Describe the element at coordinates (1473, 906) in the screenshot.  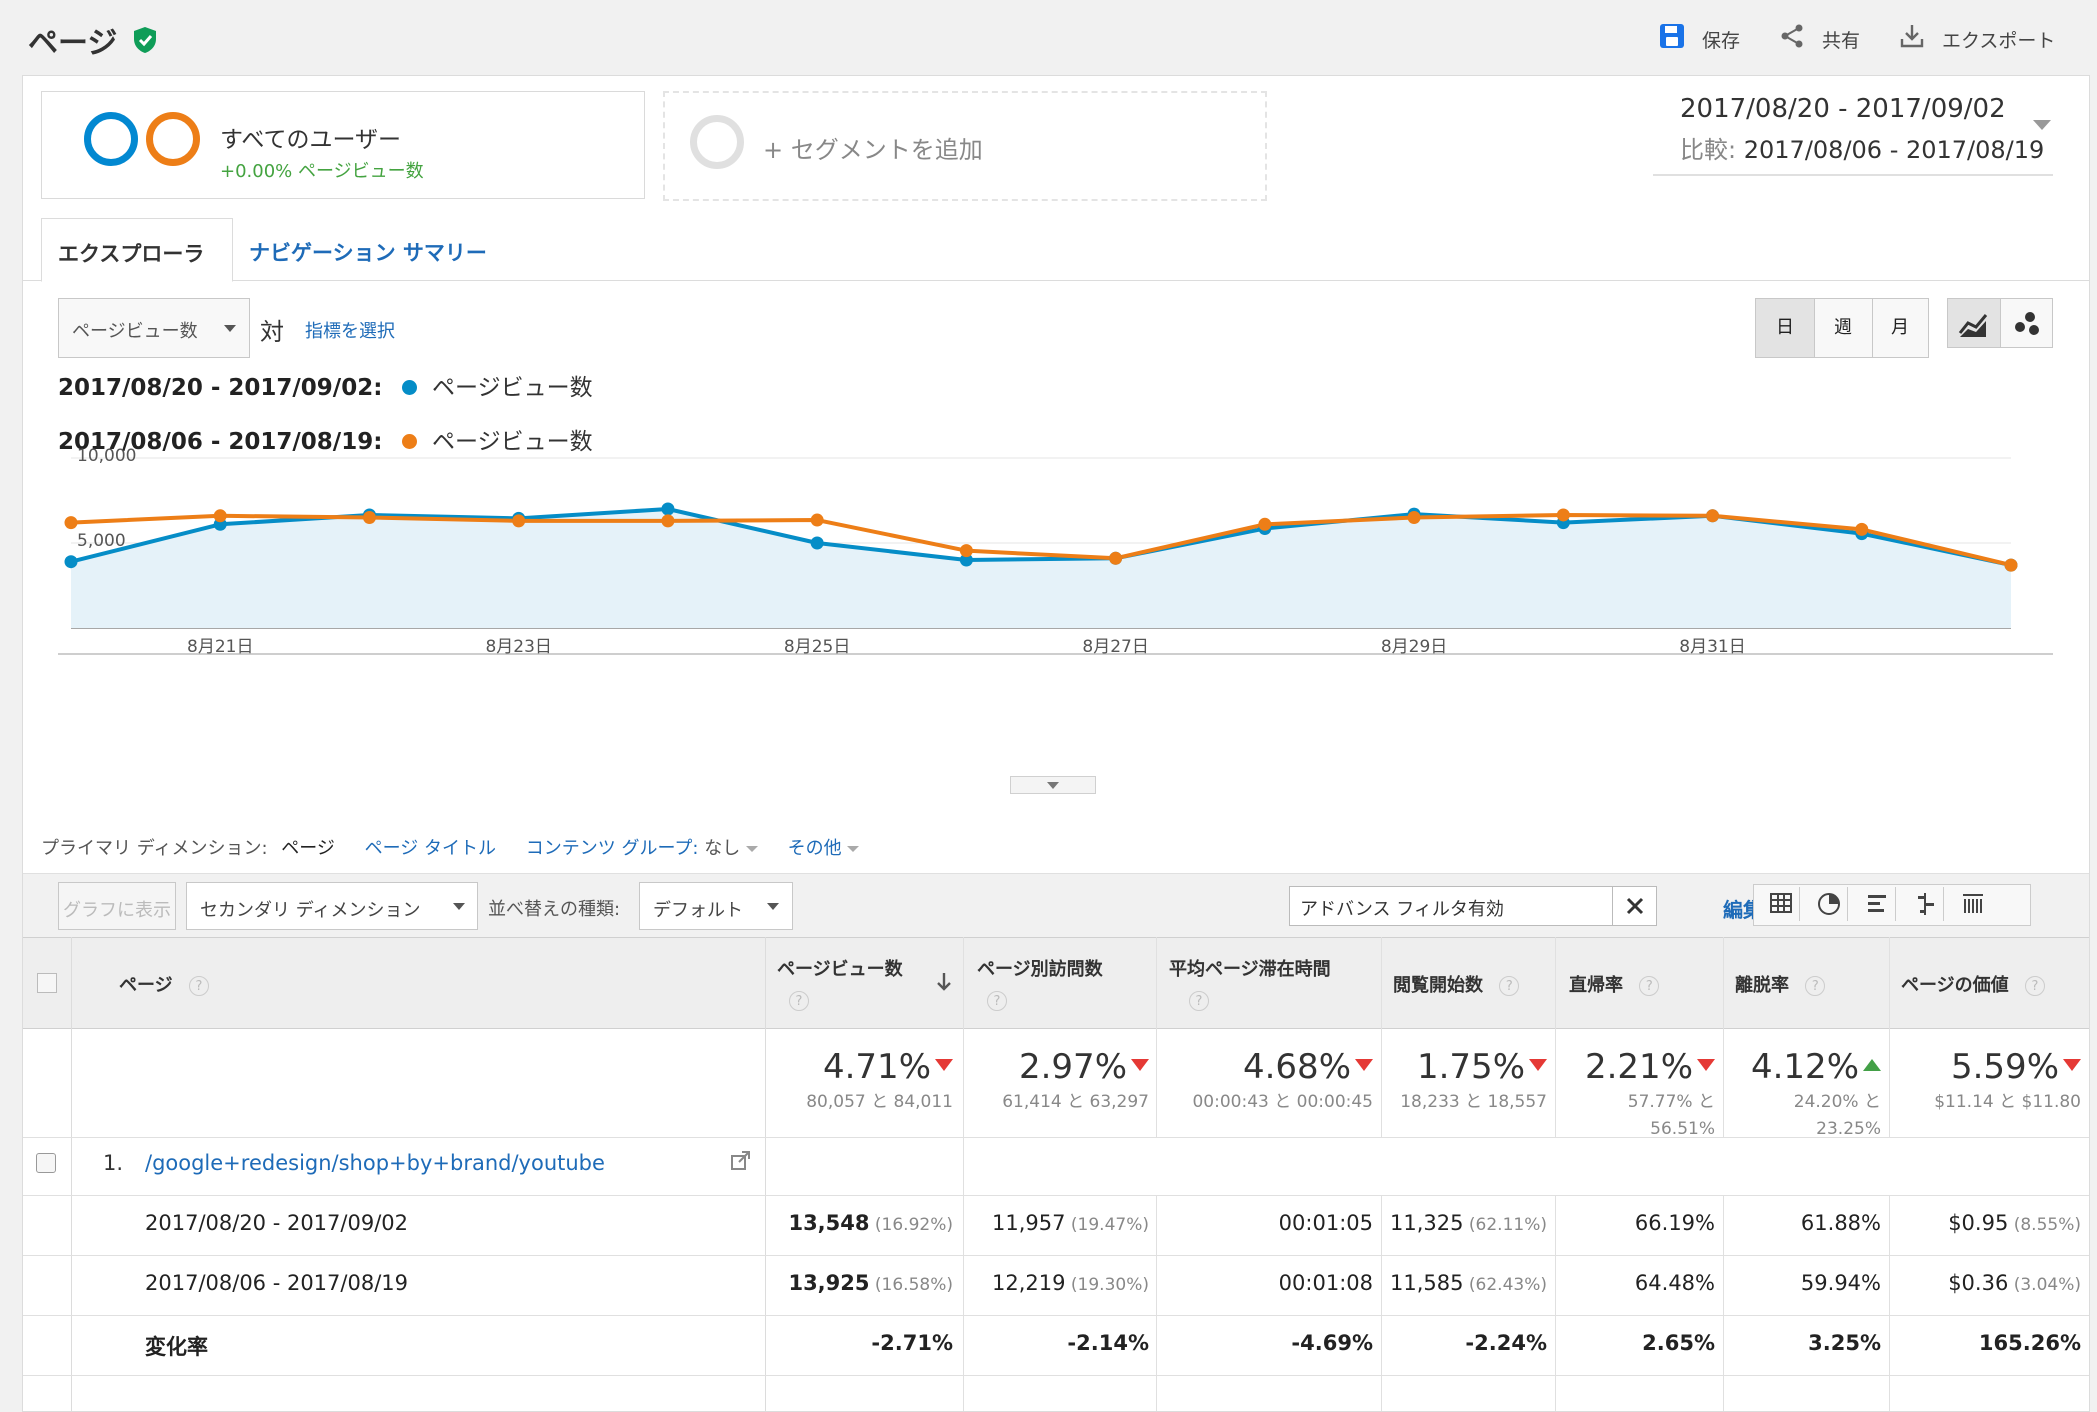
I see `advanced-filter-field: アドバンス フィルタ有効` at that location.